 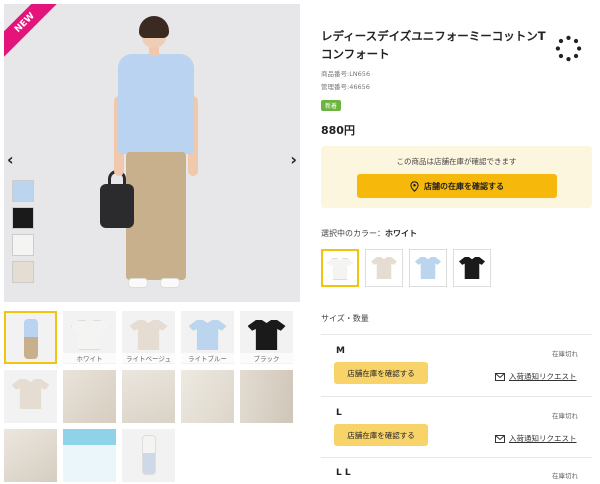 I want to click on image-color-swatches, so click(x=23, y=231).